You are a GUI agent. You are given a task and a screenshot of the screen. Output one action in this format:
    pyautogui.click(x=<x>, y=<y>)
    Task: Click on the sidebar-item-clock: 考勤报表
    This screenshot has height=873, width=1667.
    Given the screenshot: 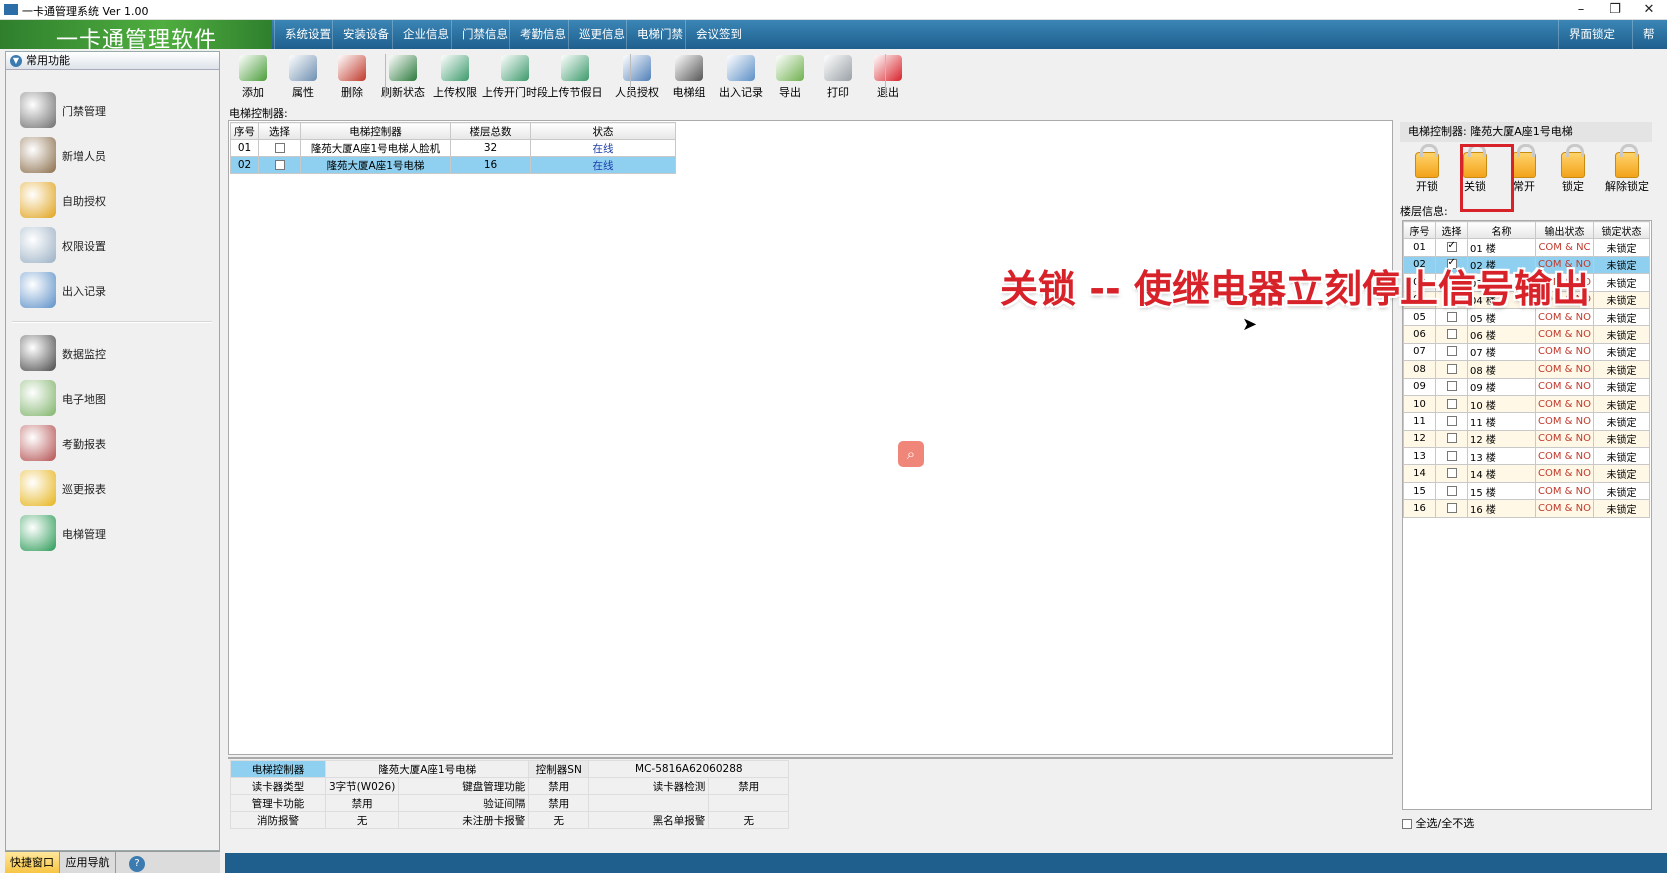 What is the action you would take?
    pyautogui.click(x=110, y=443)
    